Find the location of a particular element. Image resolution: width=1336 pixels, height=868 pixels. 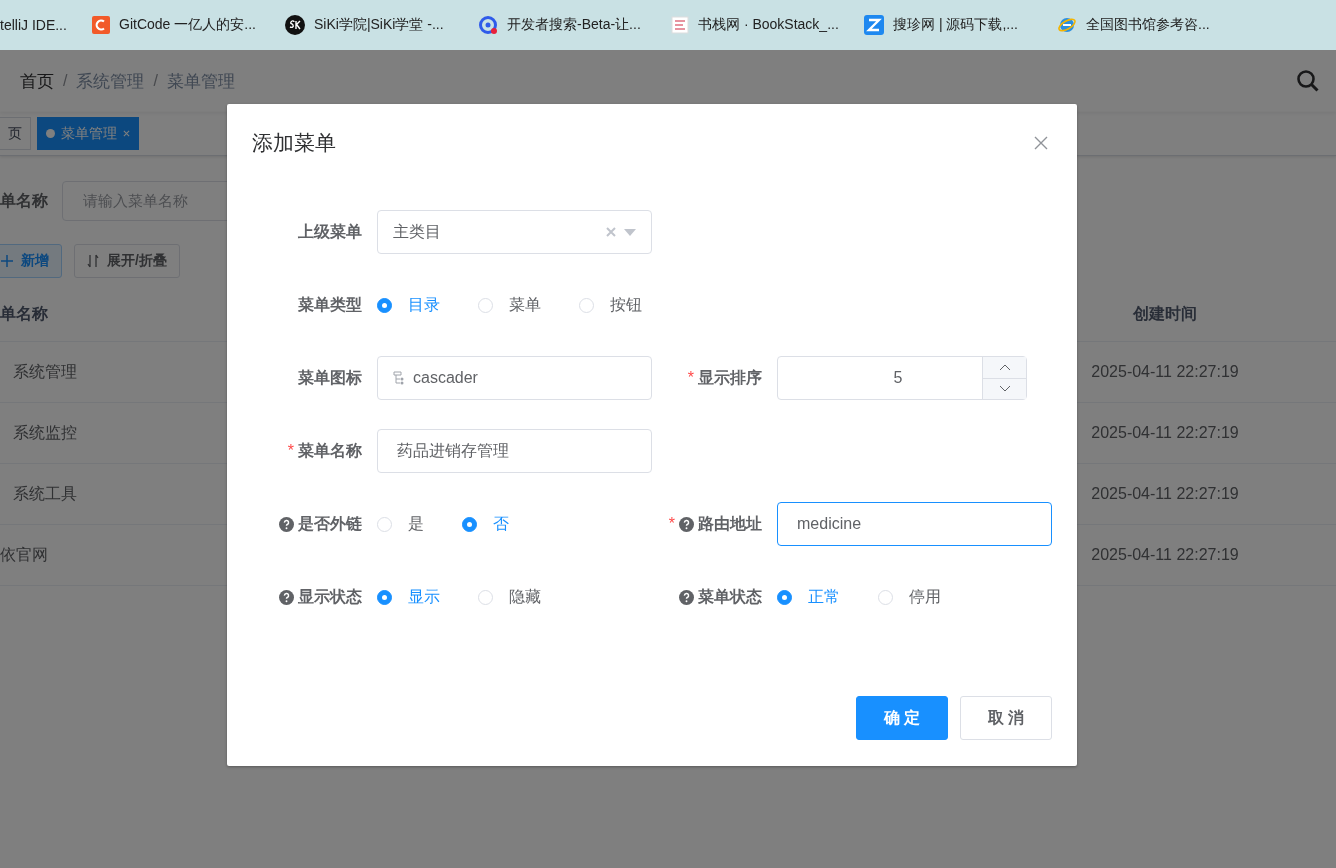

confirm-button: 确 定 is located at coordinates (902, 718).